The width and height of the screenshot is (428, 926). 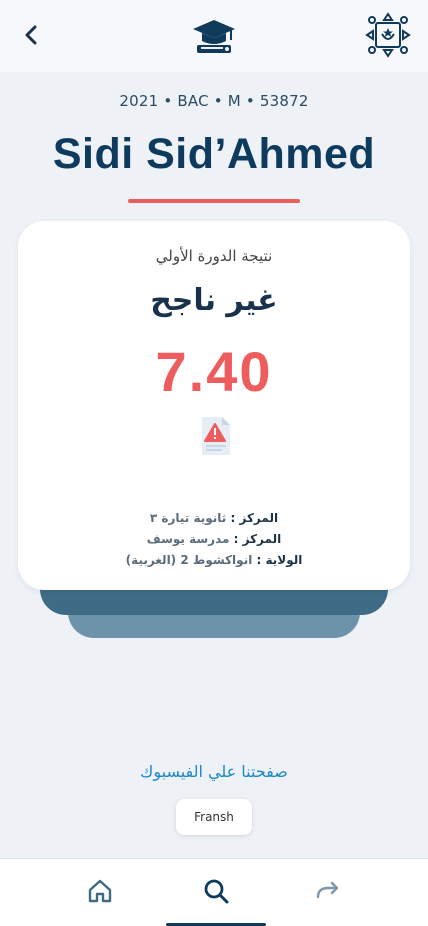 I want to click on result-status: غير ناجح, so click(x=214, y=300).